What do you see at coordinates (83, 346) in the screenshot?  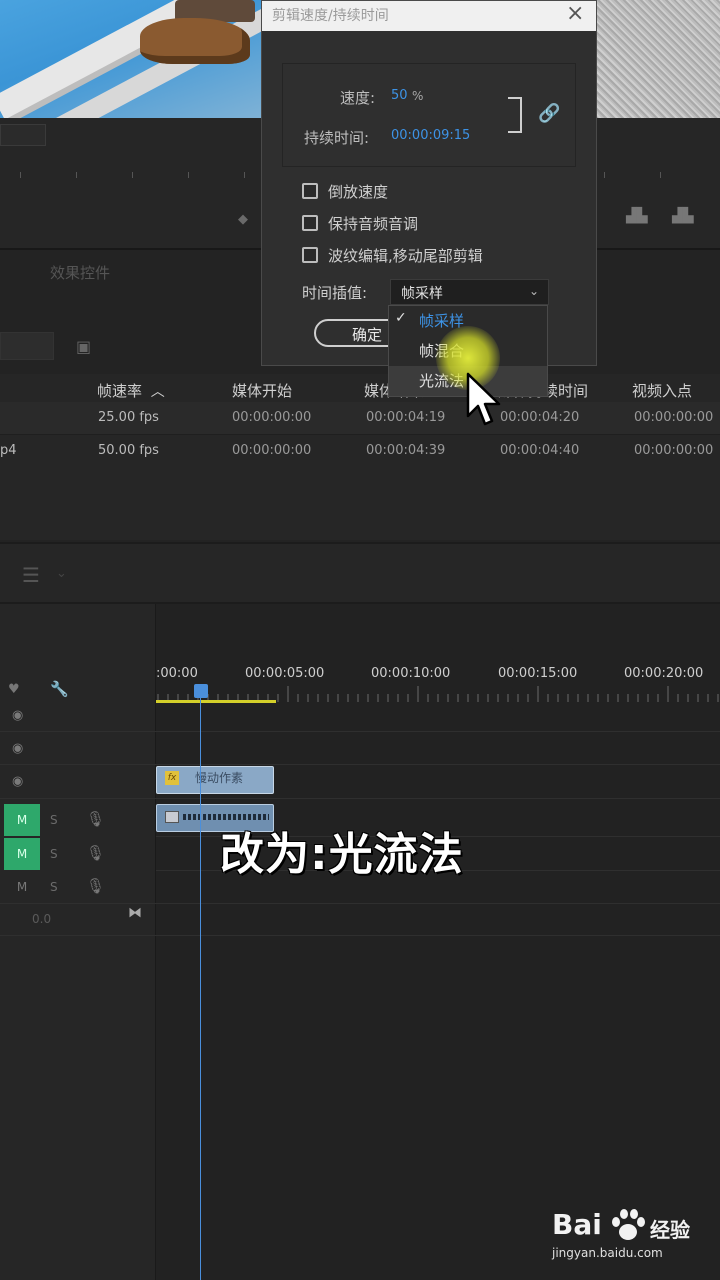 I see `folder-icon: ▣` at bounding box center [83, 346].